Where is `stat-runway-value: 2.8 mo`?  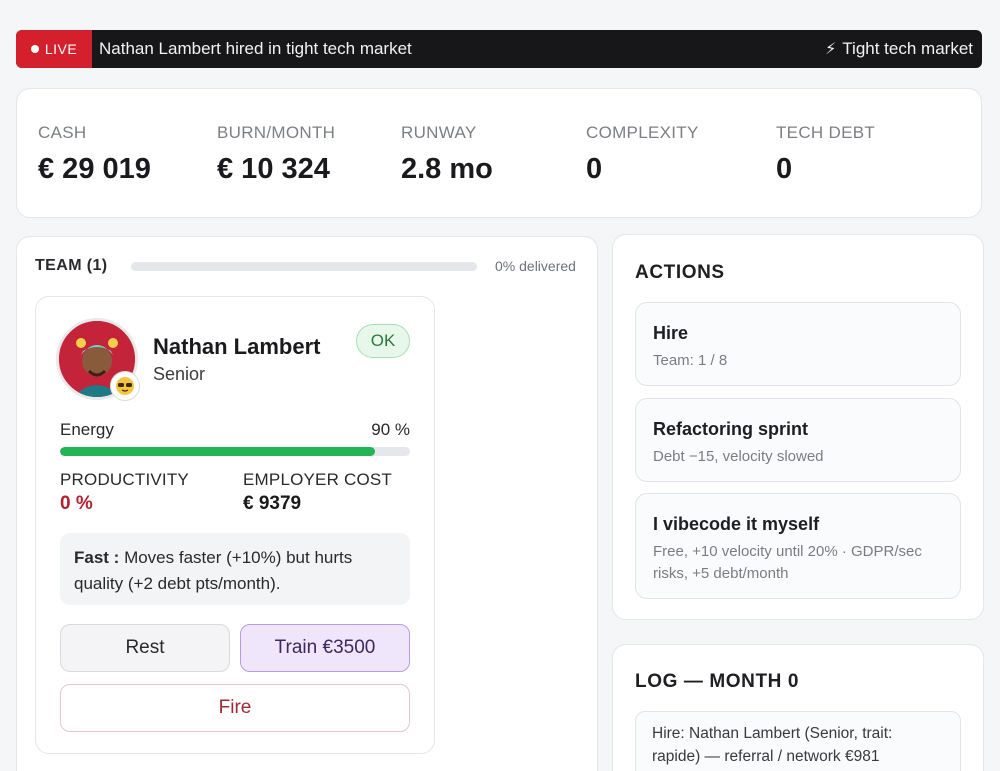
stat-runway-value: 2.8 mo is located at coordinates (447, 169).